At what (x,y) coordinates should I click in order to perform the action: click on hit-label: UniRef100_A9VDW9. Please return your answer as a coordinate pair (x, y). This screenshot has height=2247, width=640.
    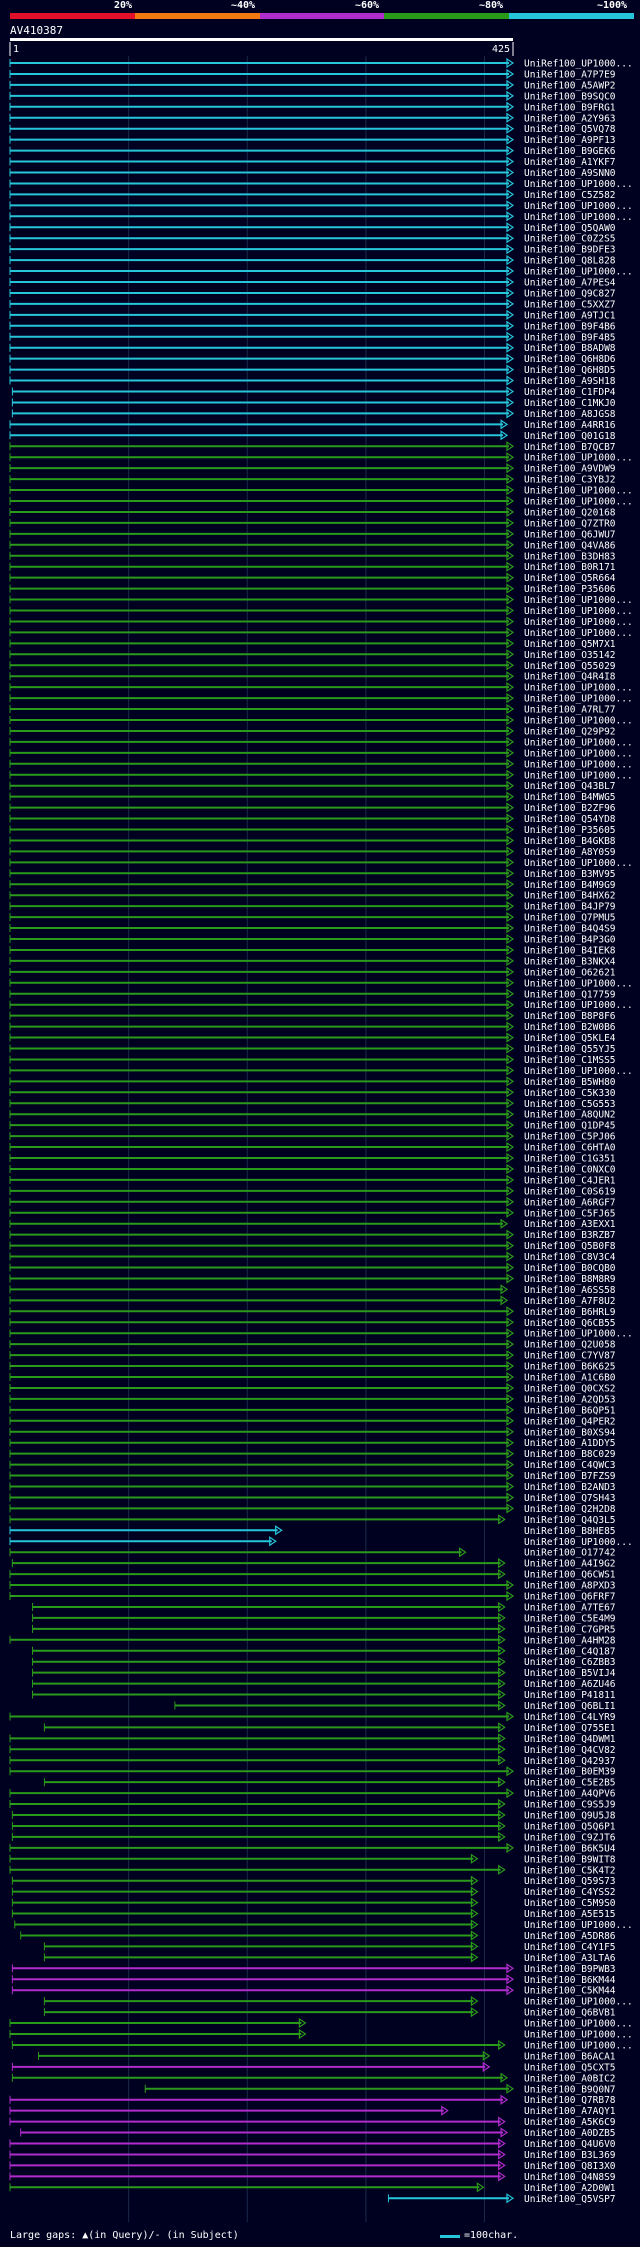
    Looking at the image, I should click on (570, 469).